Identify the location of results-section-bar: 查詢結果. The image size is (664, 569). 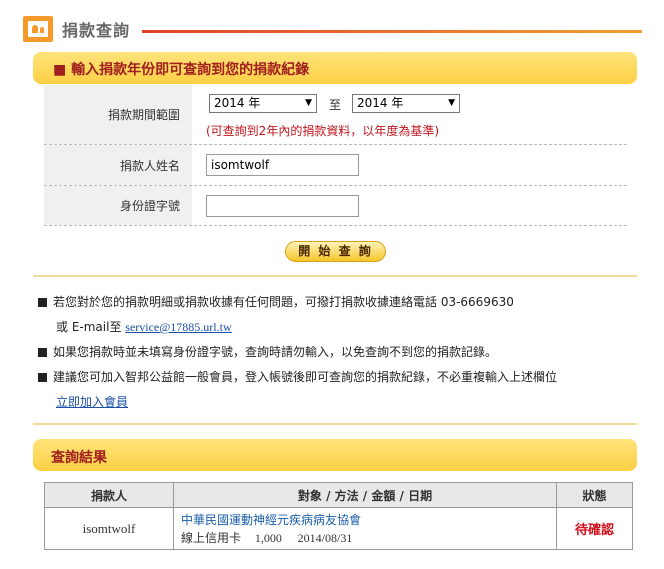
(335, 455).